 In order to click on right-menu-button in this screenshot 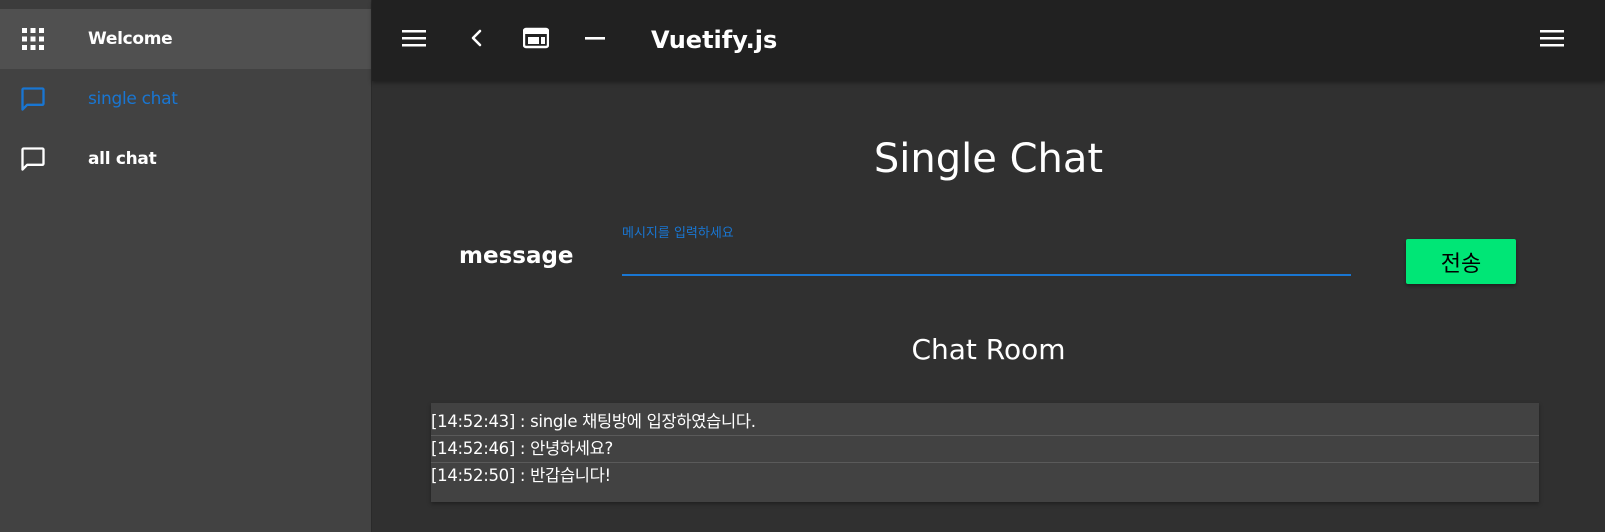, I will do `click(1552, 40)`.